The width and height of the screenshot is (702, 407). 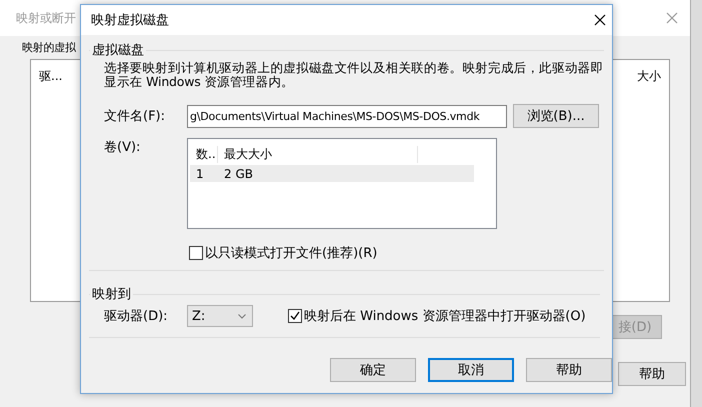 I want to click on volume-row: 1 2 GB, so click(x=332, y=173).